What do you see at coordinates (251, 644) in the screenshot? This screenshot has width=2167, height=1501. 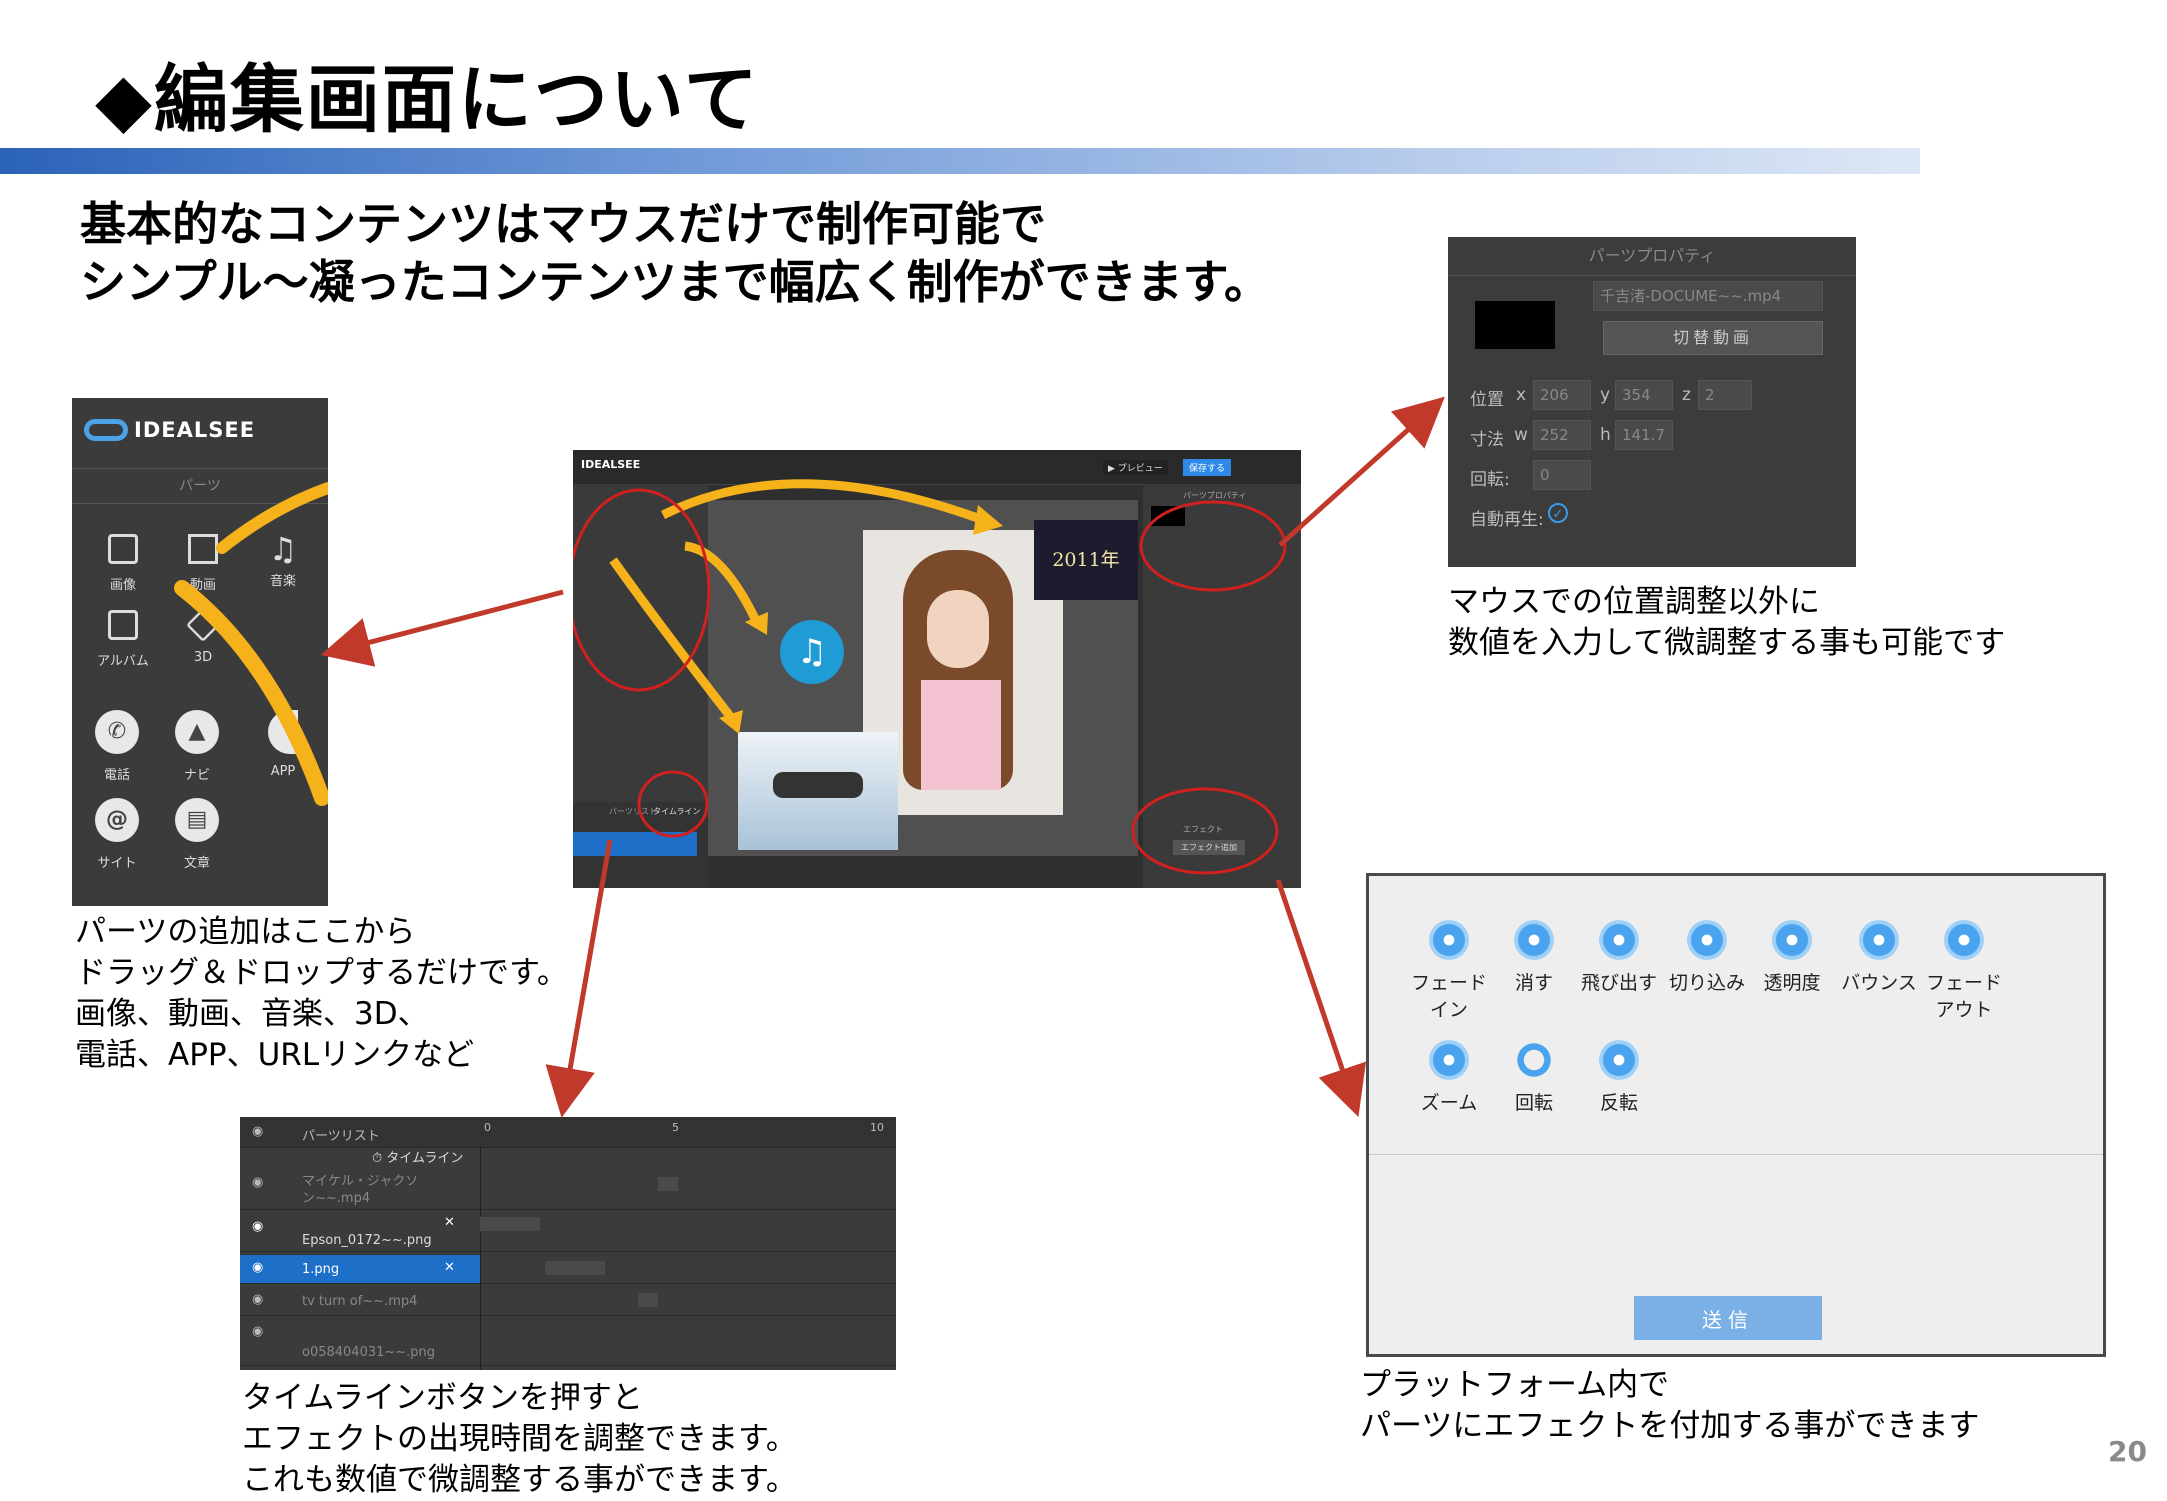 I see `drag-arrow-overlay` at bounding box center [251, 644].